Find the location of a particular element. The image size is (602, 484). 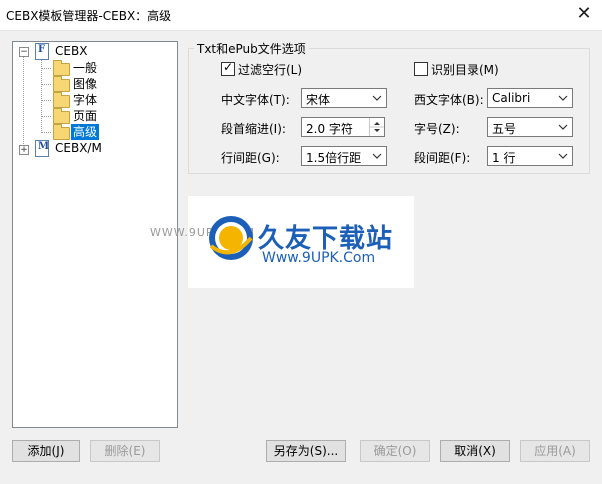

recognize-toc-label: 识别目录(M) is located at coordinates (465, 69).